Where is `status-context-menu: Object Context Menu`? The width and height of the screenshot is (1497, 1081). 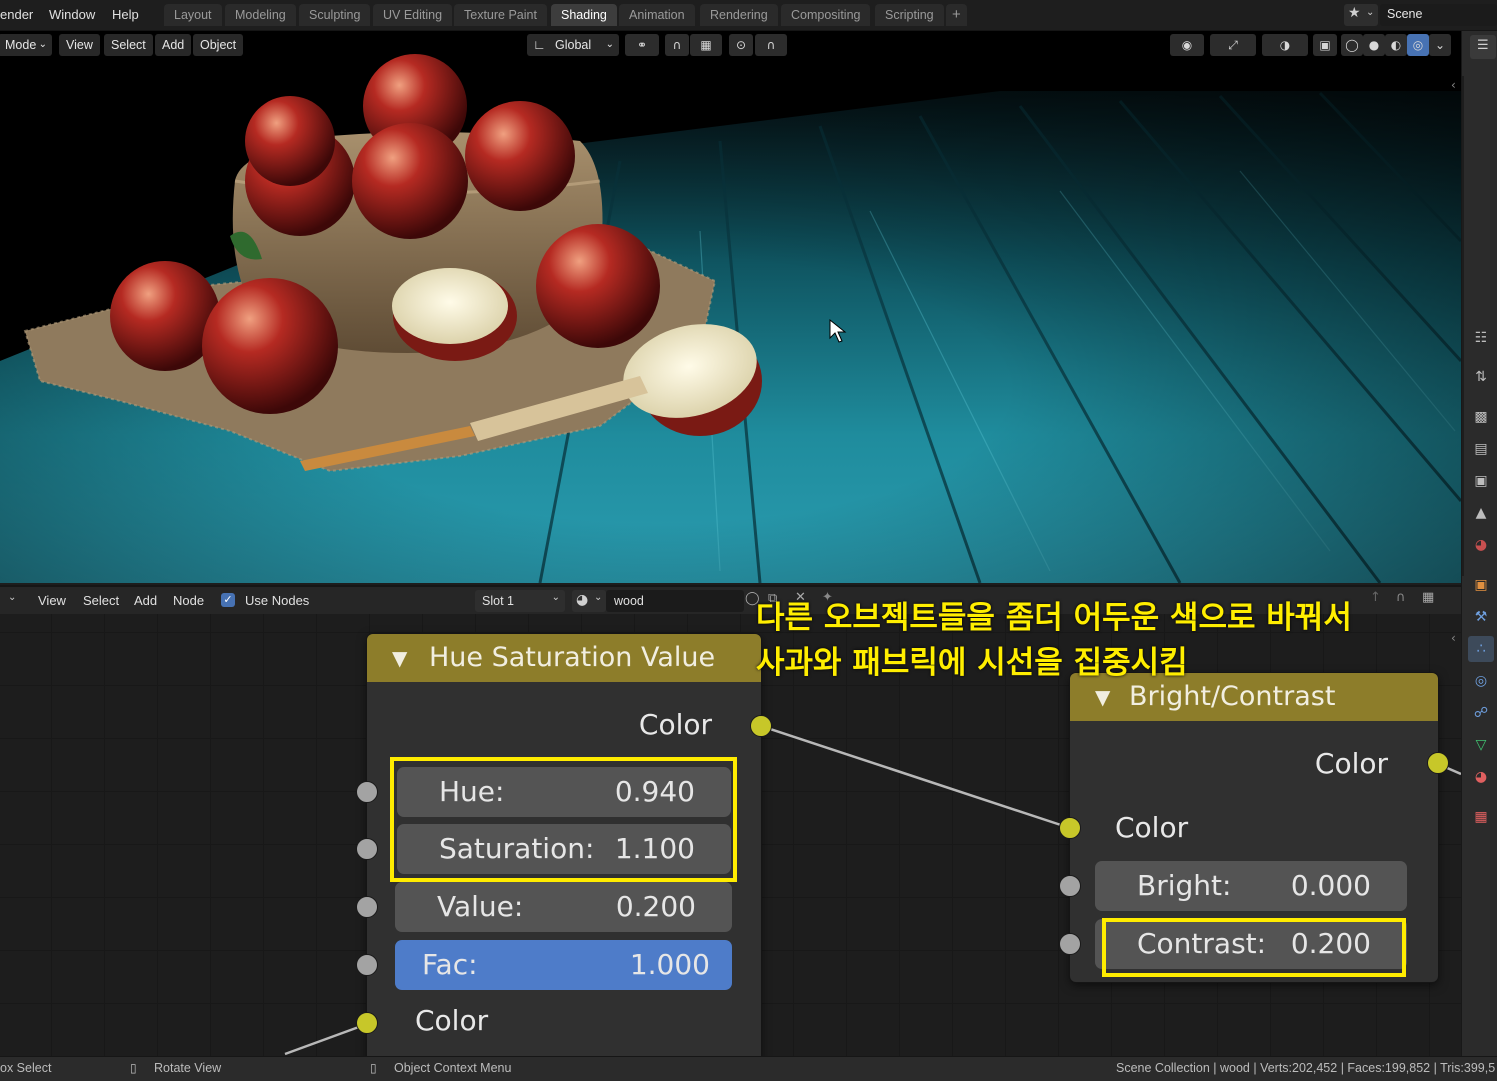
status-context-menu: Object Context Menu is located at coordinates (453, 1068).